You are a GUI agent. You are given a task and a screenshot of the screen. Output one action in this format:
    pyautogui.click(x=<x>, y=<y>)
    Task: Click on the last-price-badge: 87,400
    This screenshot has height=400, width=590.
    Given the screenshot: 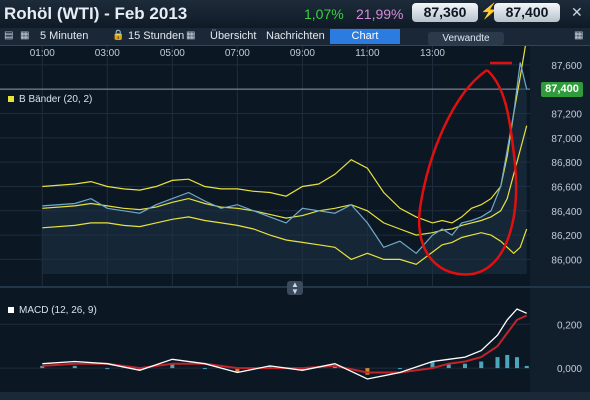 What is the action you would take?
    pyautogui.click(x=562, y=89)
    